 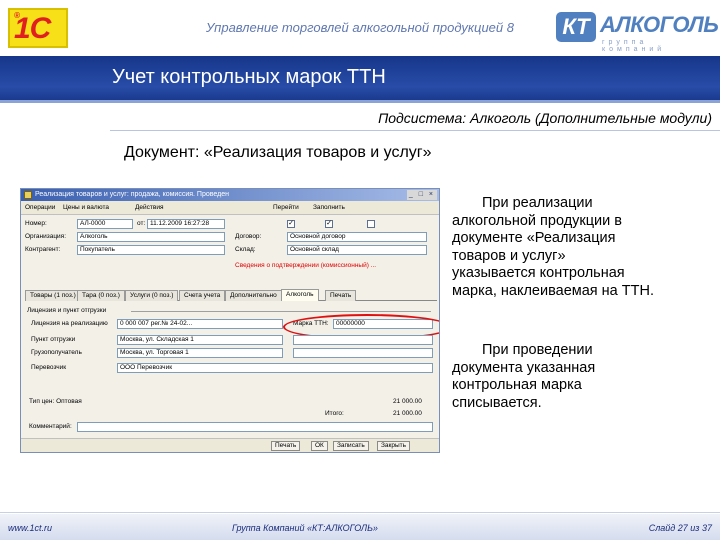 I want to click on contract-label: Договор:, so click(x=248, y=236).